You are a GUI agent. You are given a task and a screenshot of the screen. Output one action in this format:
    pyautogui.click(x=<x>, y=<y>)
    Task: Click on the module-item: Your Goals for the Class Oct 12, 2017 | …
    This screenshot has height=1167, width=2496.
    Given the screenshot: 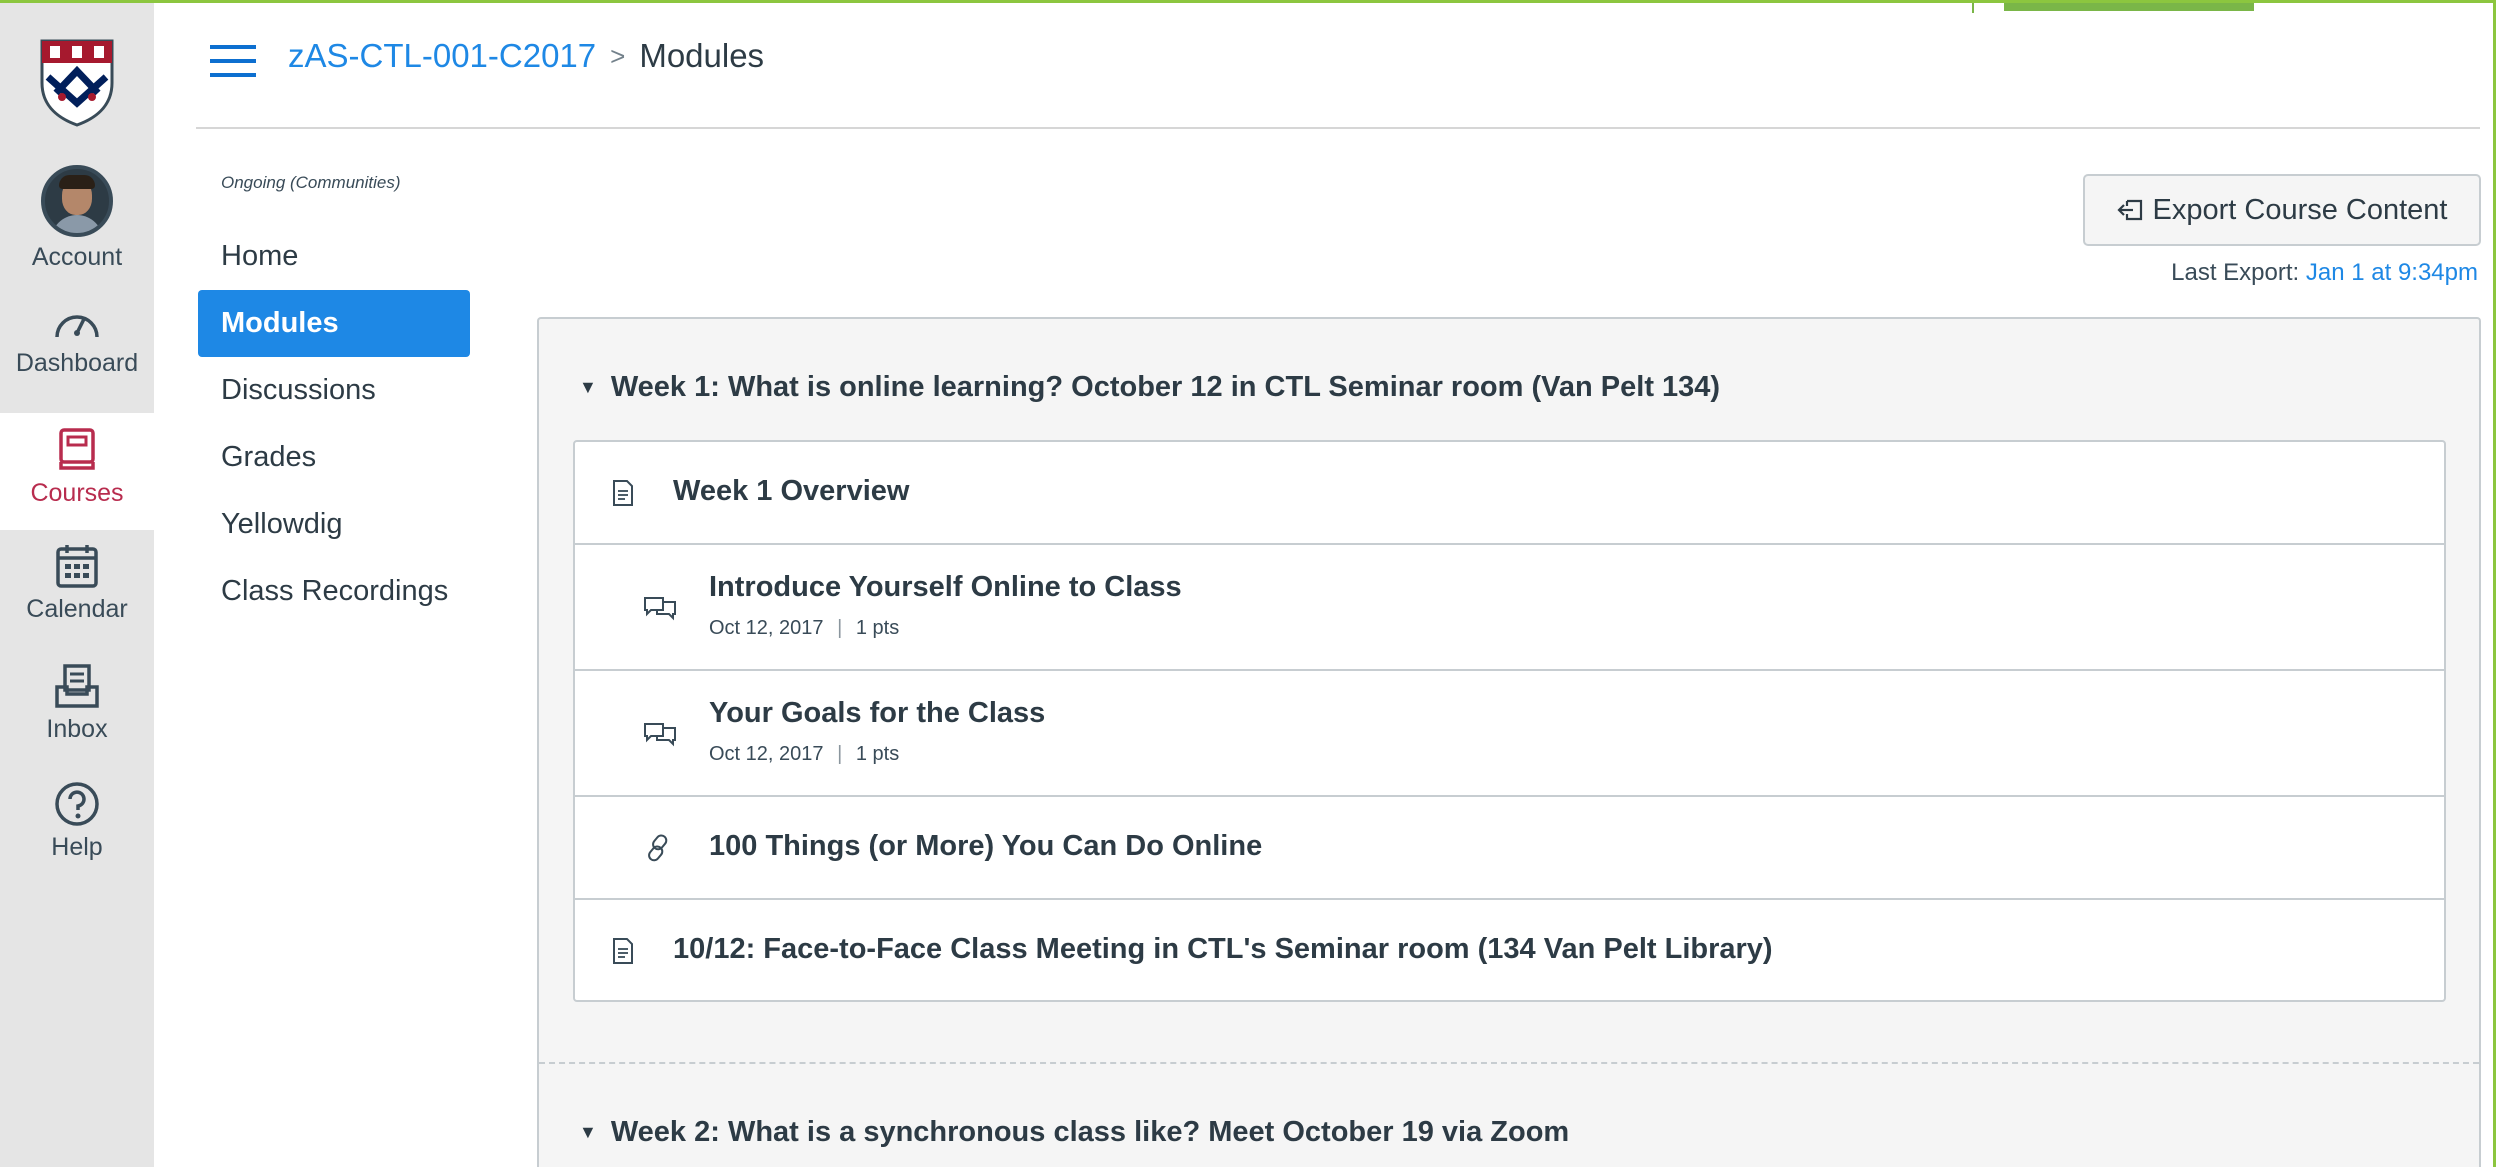 What is the action you would take?
    pyautogui.click(x=1509, y=734)
    